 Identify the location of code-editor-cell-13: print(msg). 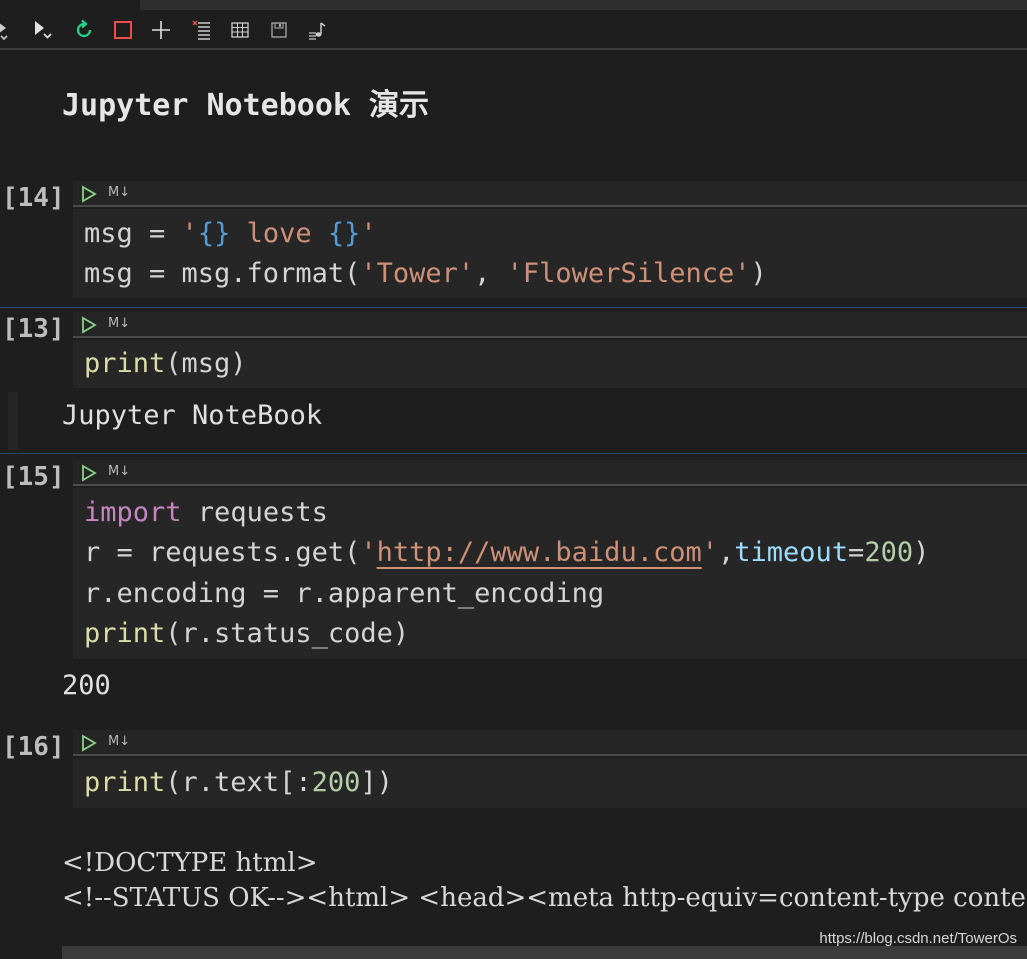
(550, 364).